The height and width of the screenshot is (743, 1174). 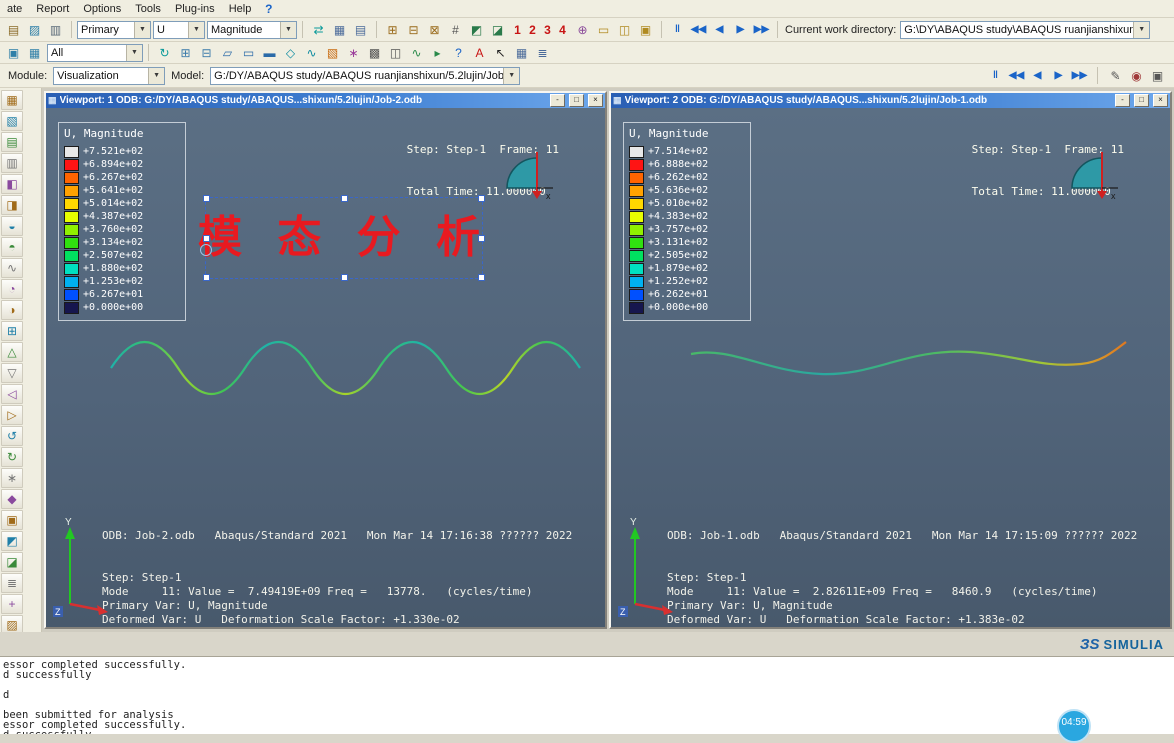 I want to click on viewport-single-icon: ▭, so click(x=603, y=29).